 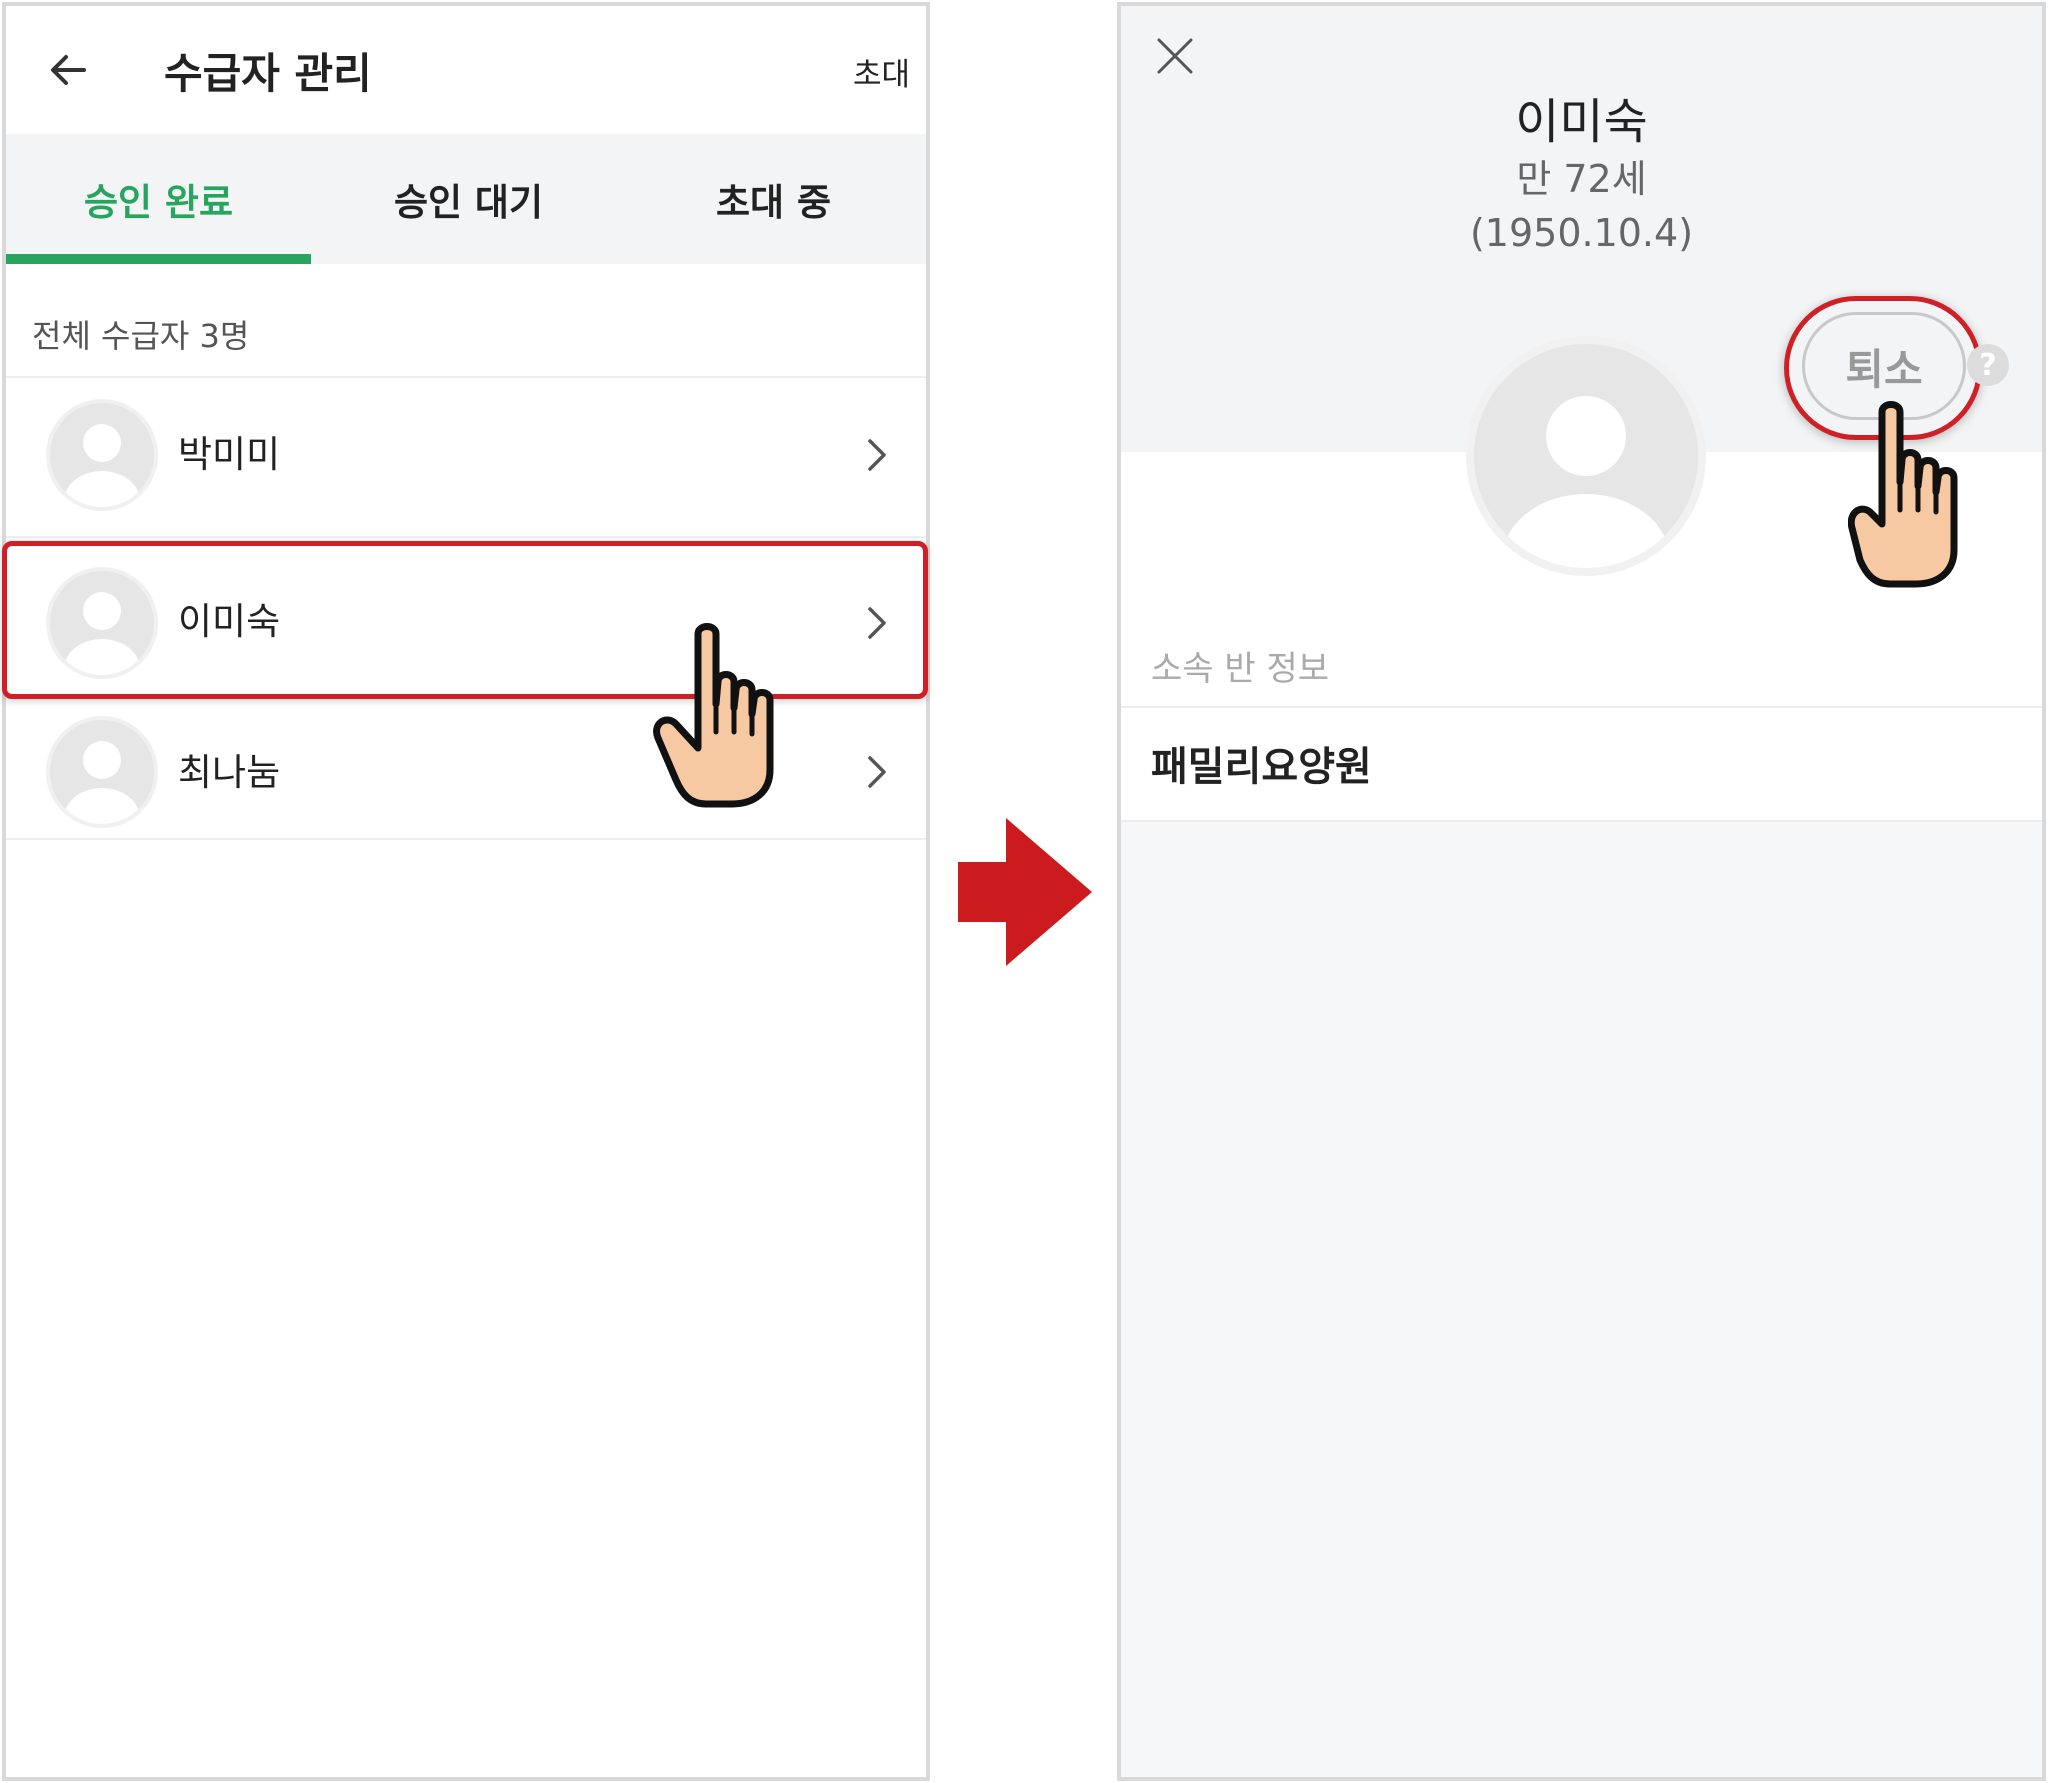 I want to click on active-tab-indicator, so click(x=158, y=259).